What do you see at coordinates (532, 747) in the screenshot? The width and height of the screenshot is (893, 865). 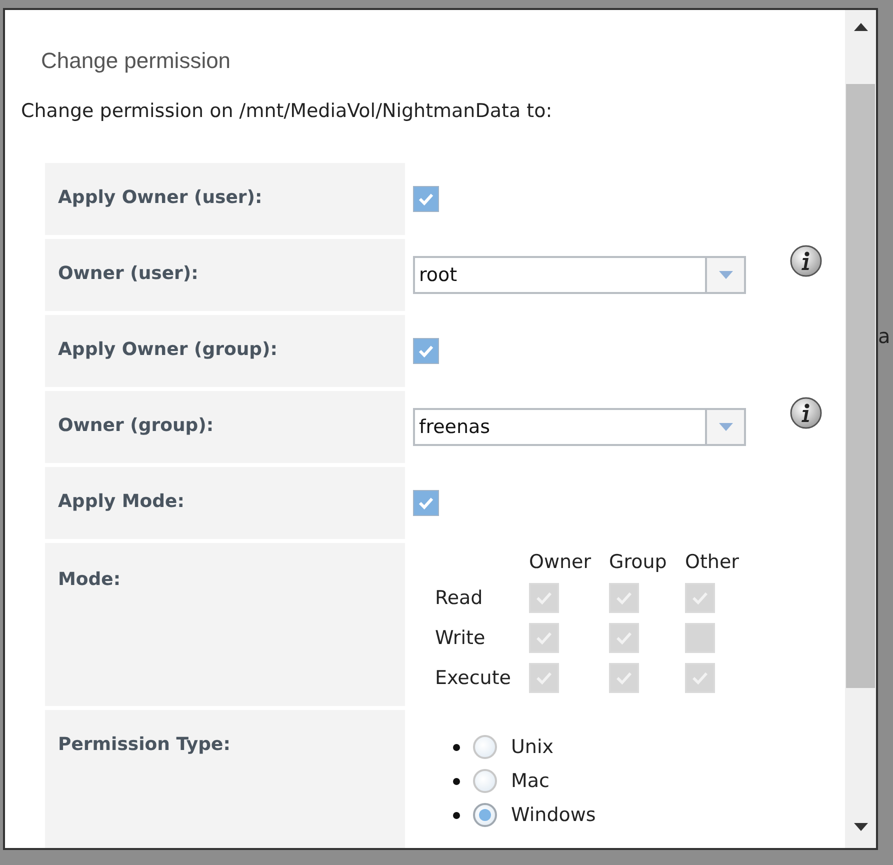 I see `radio-label: Unix` at bounding box center [532, 747].